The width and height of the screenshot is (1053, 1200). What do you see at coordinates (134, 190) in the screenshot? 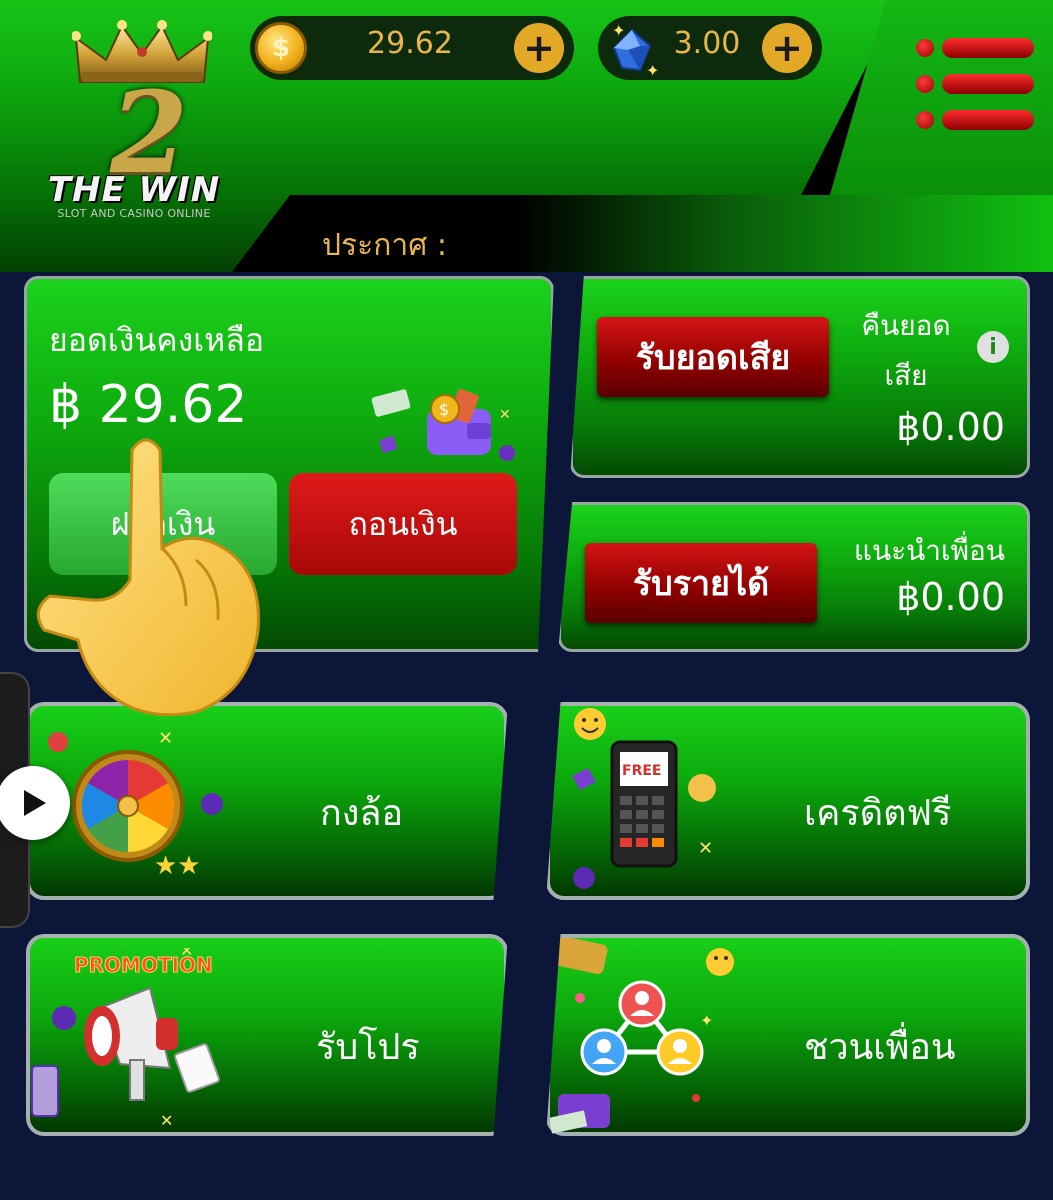
I see `logo-title: THE WIN` at bounding box center [134, 190].